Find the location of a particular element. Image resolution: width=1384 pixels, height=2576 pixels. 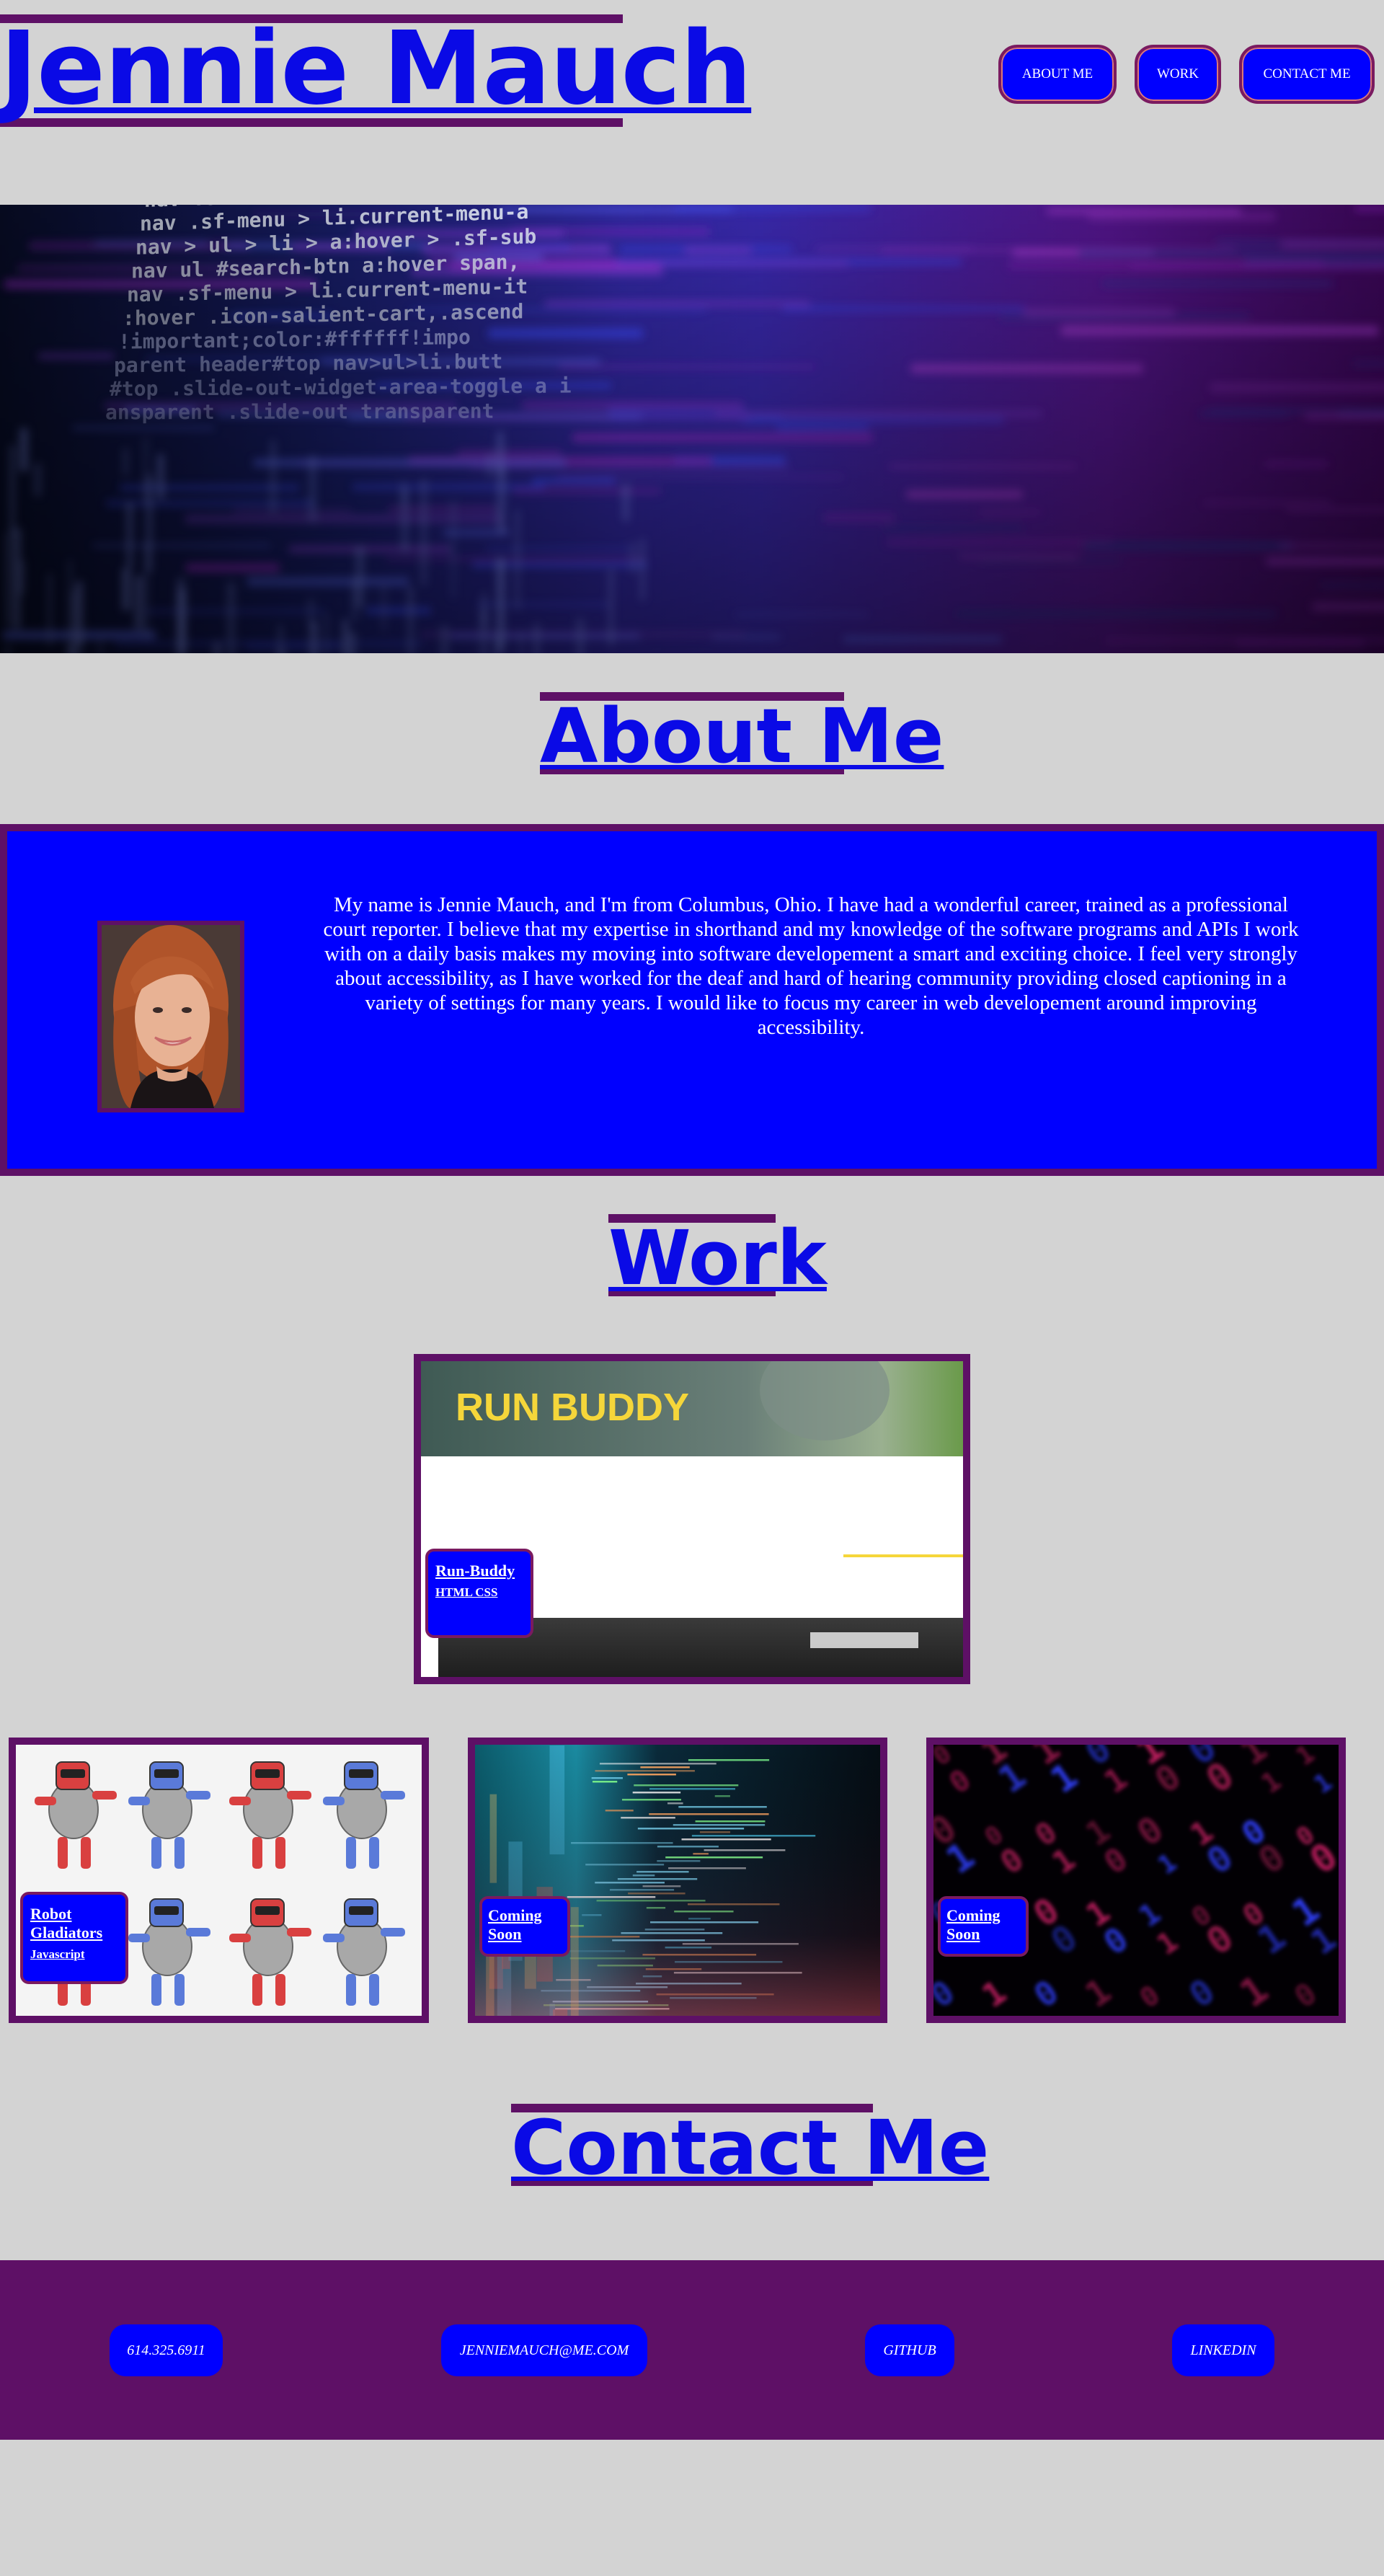

robot-gladiators-tech: Javascript is located at coordinates (57, 1954).